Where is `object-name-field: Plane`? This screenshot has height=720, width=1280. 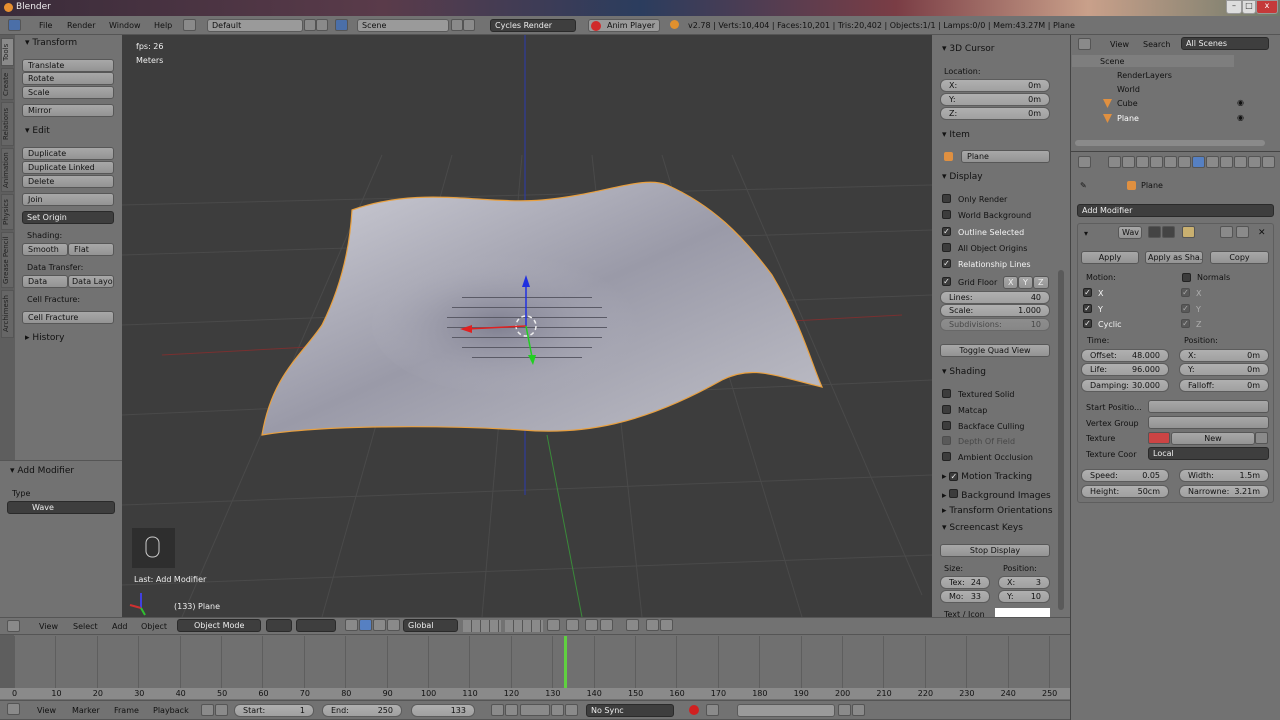 object-name-field: Plane is located at coordinates (1005, 156).